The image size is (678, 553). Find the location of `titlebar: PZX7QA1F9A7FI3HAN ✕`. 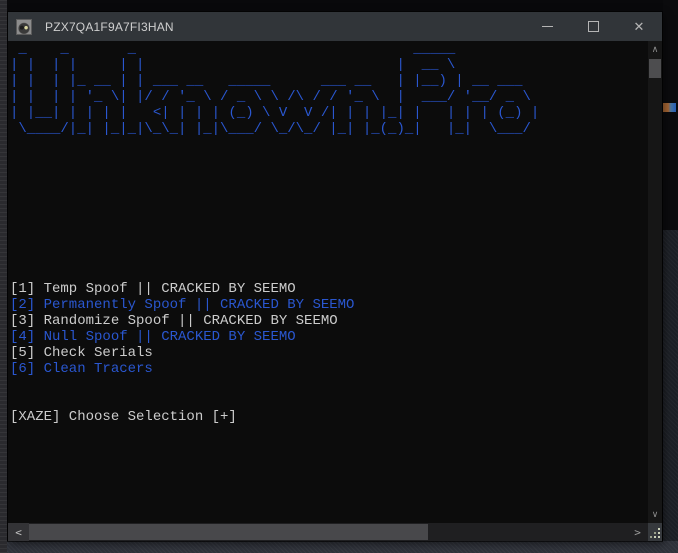

titlebar: PZX7QA1F9A7FI3HAN ✕ is located at coordinates (335, 26).